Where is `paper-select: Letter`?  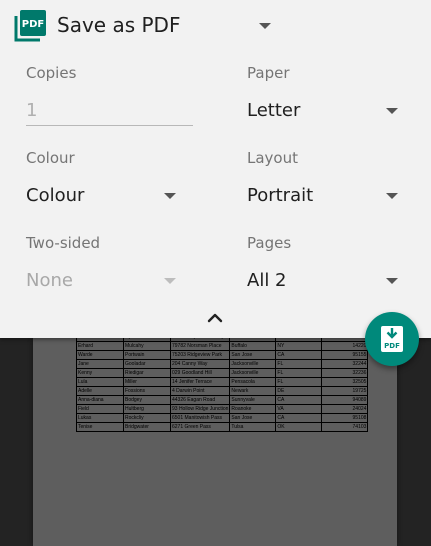 paper-select: Letter is located at coordinates (273, 110).